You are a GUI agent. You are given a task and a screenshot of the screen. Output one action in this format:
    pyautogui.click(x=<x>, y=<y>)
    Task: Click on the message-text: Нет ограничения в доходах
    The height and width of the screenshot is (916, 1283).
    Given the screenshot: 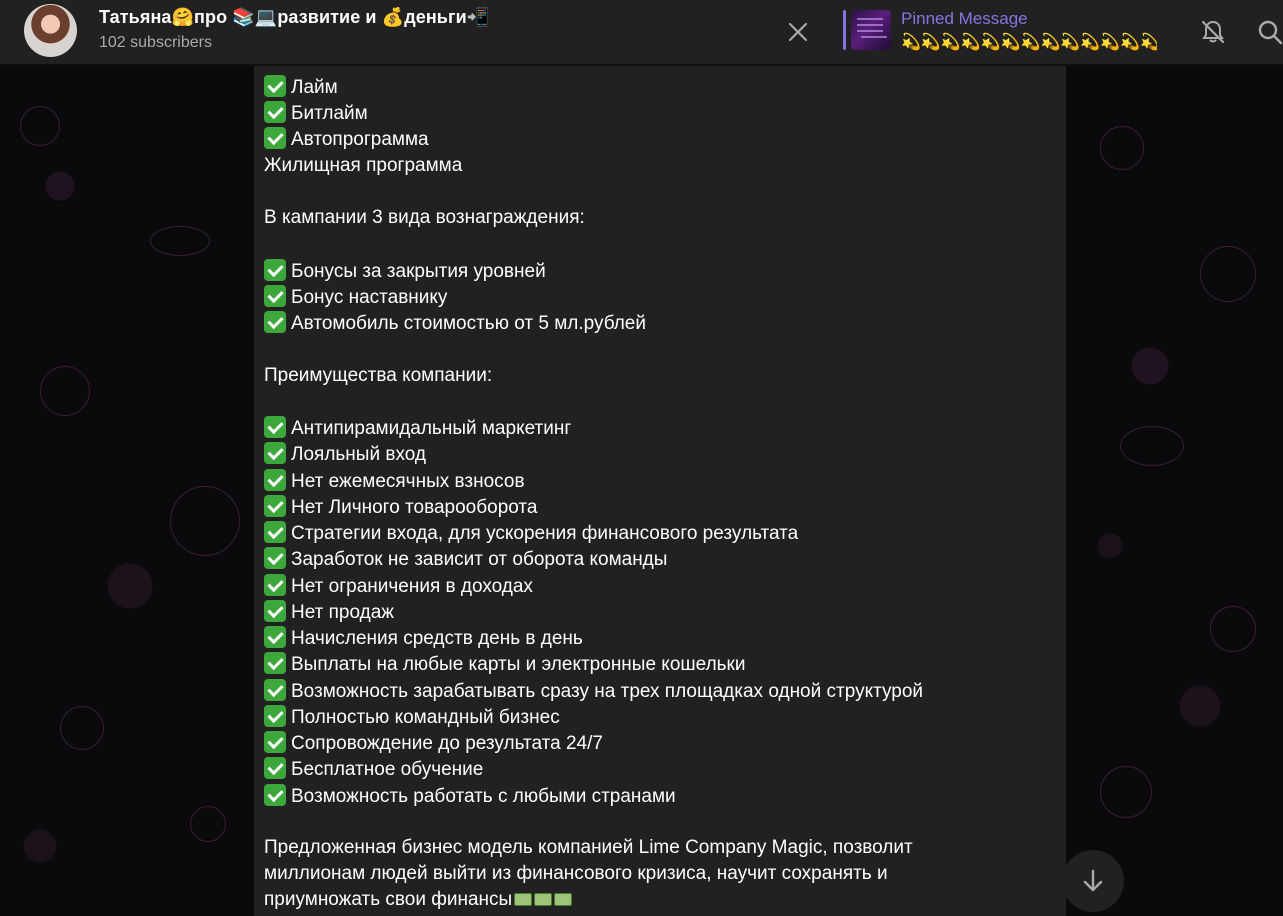 What is the action you would take?
    pyautogui.click(x=412, y=586)
    